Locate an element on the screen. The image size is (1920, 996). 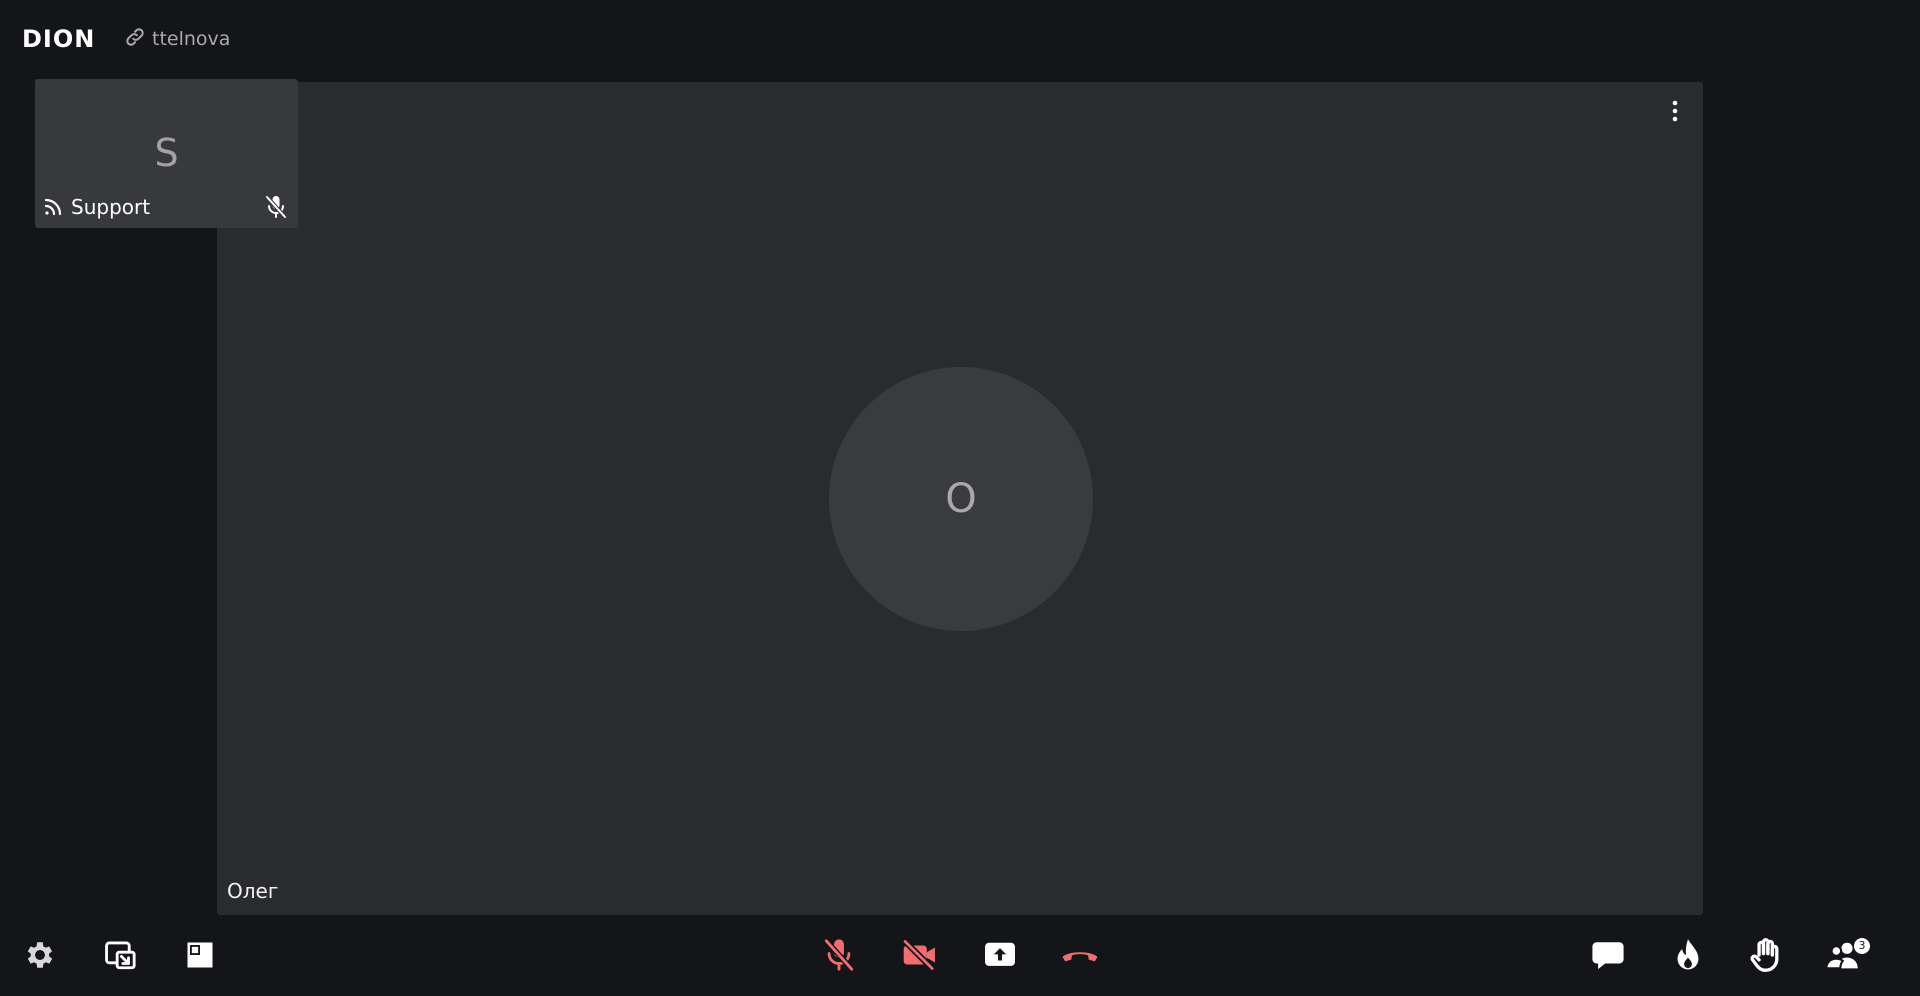
screen-share-icon is located at coordinates (1000, 955).